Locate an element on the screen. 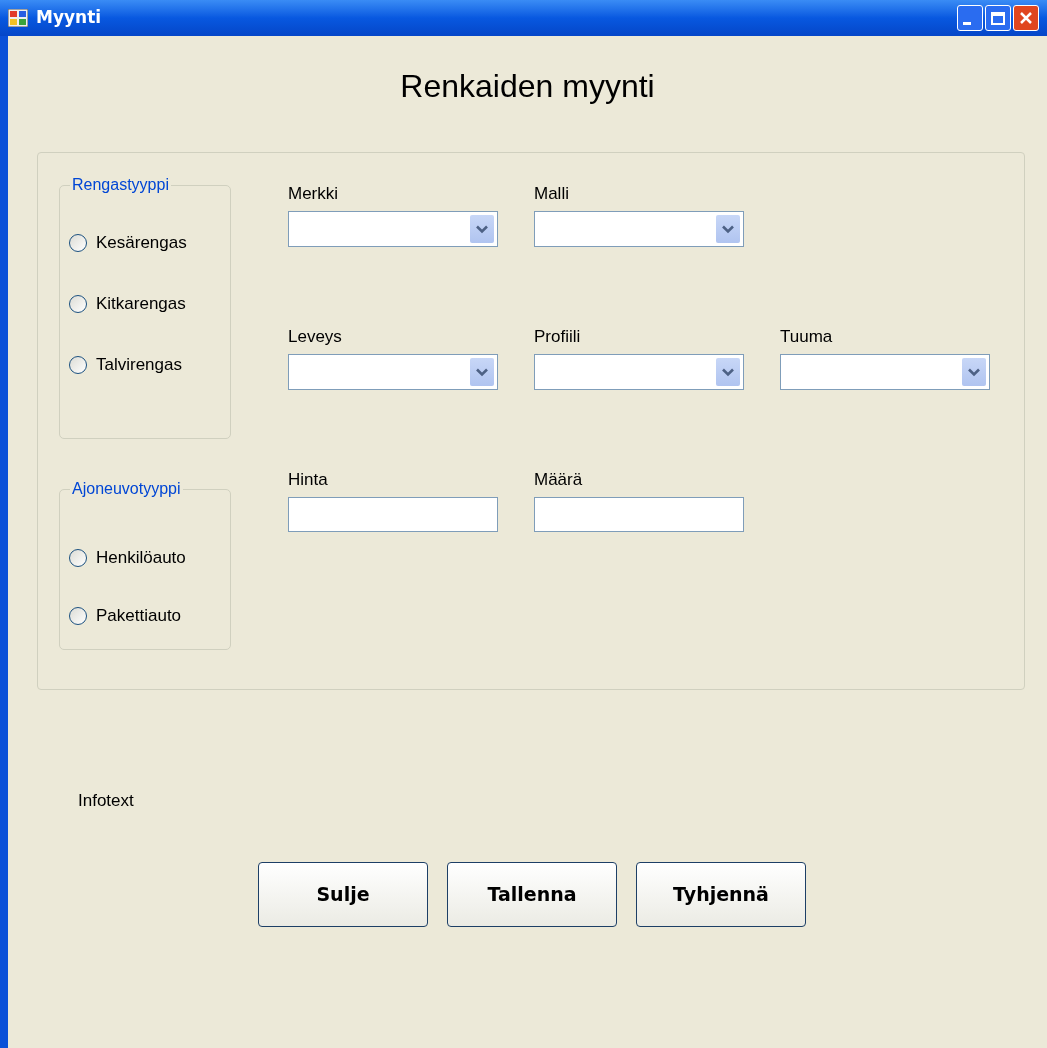 The width and height of the screenshot is (1047, 1048). form-button: Tallenna is located at coordinates (532, 894).